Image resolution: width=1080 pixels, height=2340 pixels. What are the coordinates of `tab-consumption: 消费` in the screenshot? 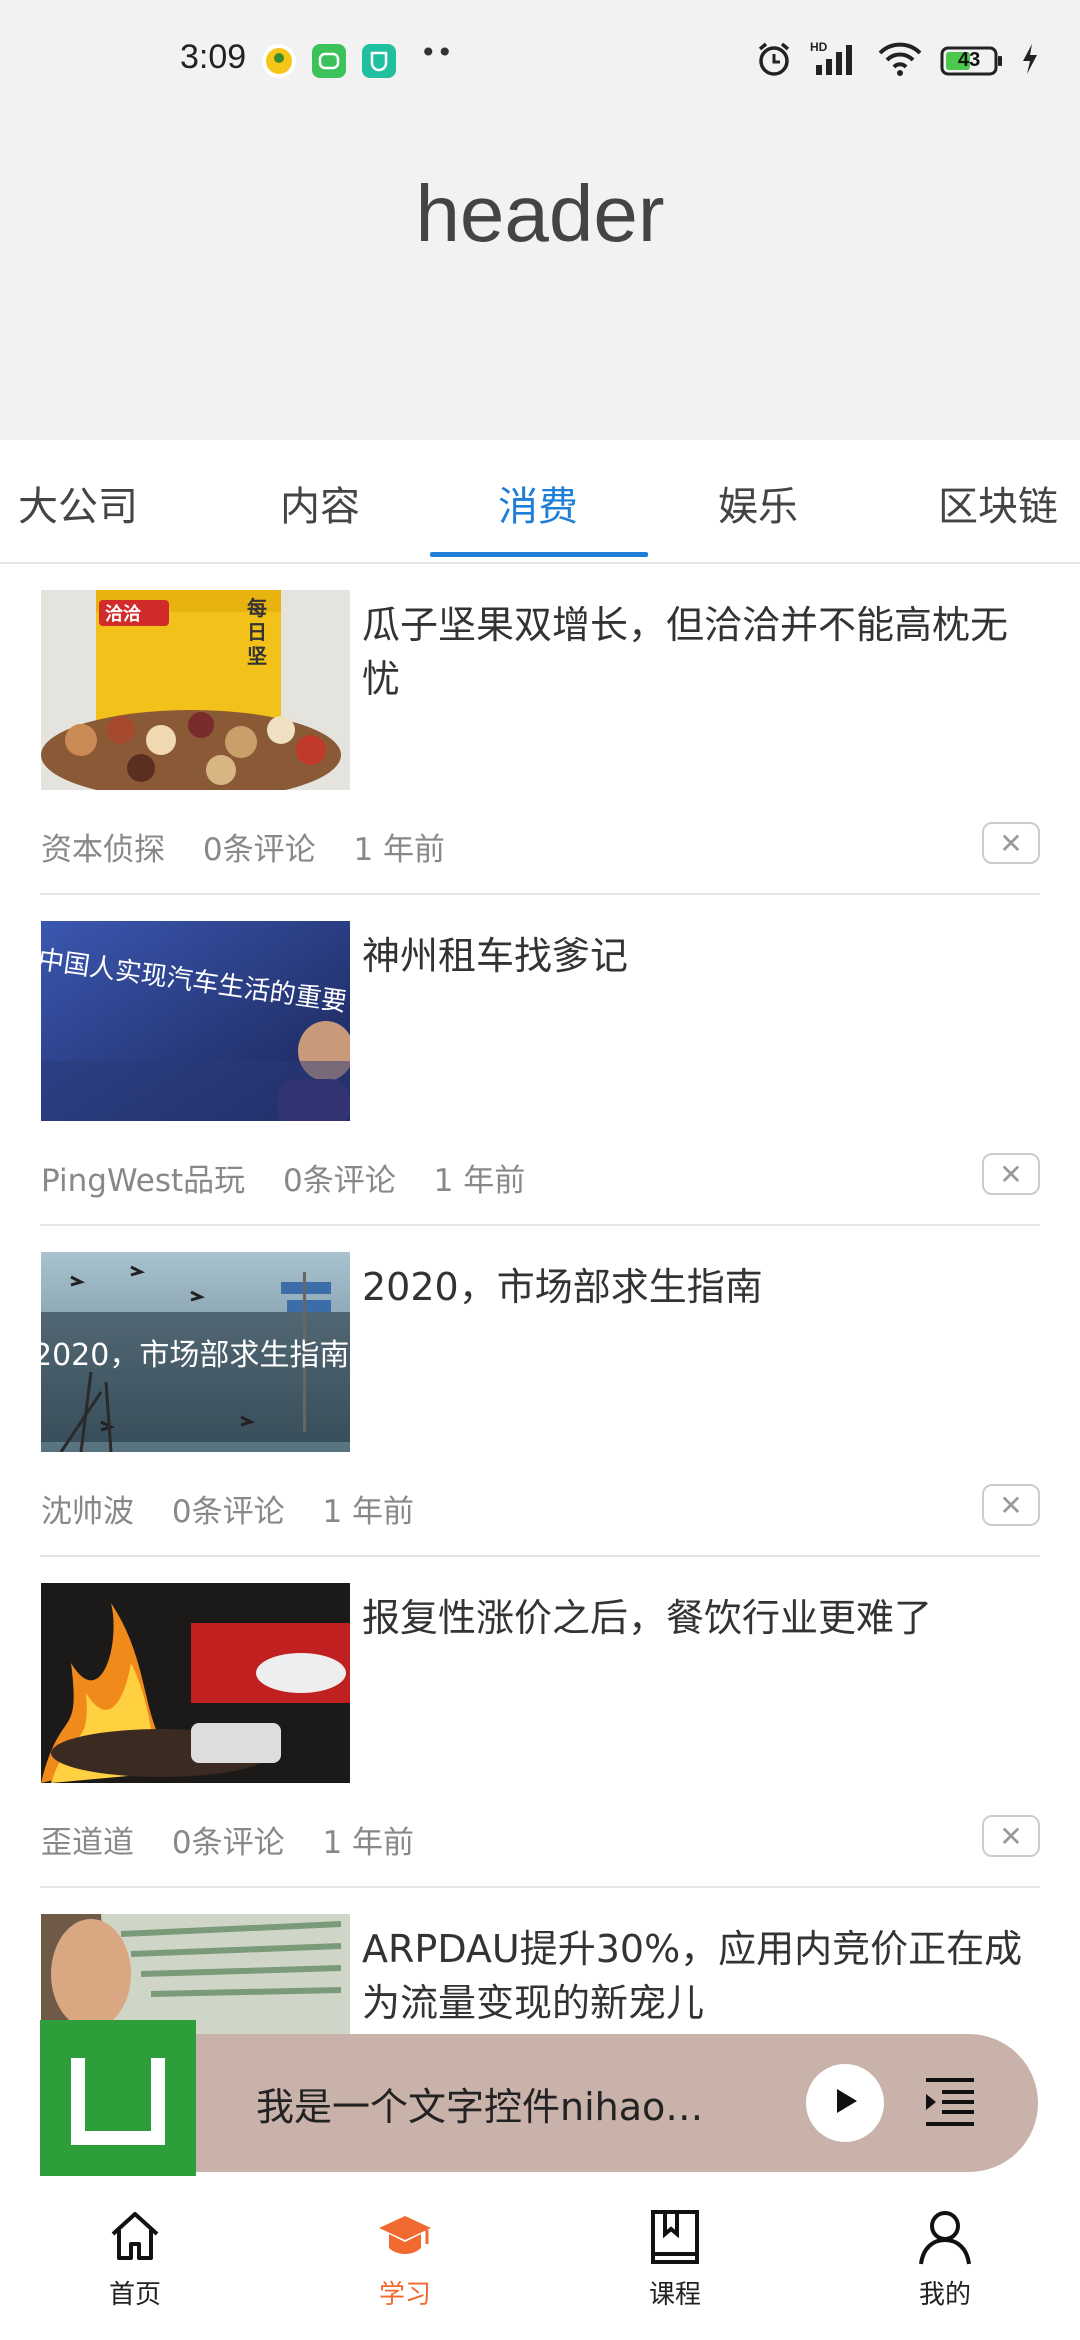 It's located at (538, 503).